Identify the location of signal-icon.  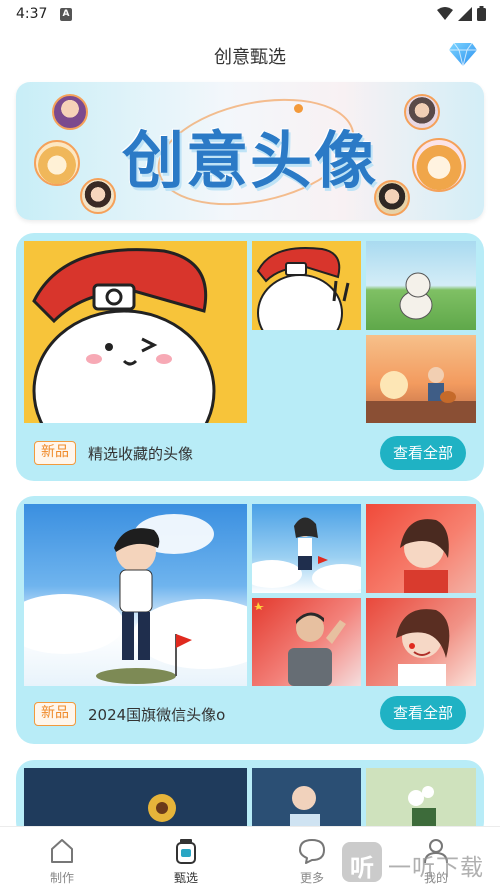
(465, 13).